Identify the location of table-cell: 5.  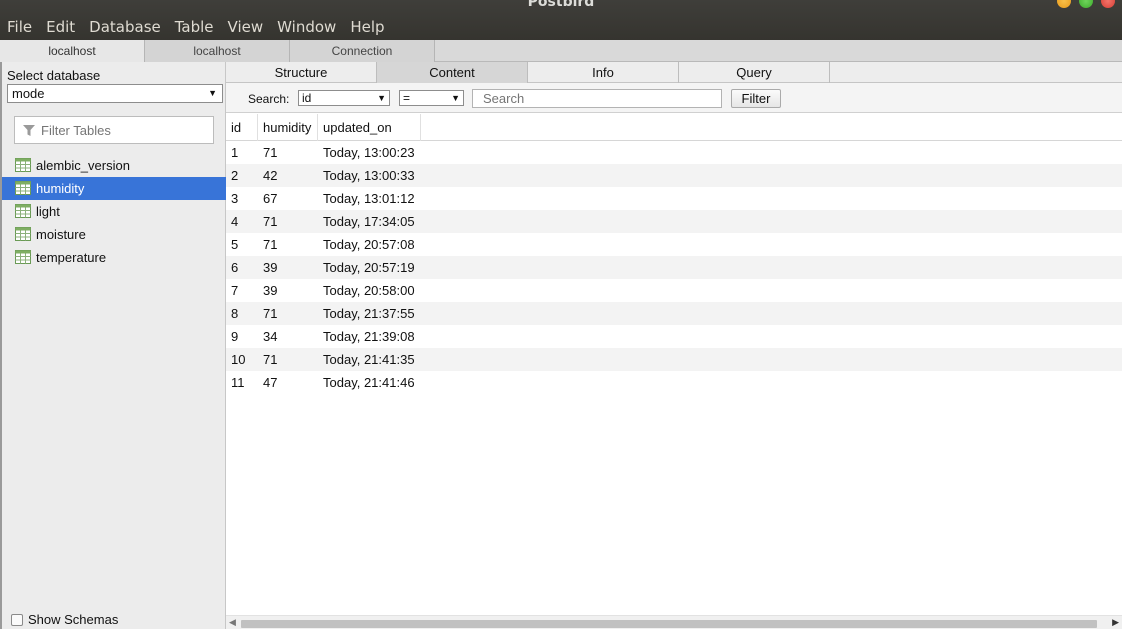
(242, 244).